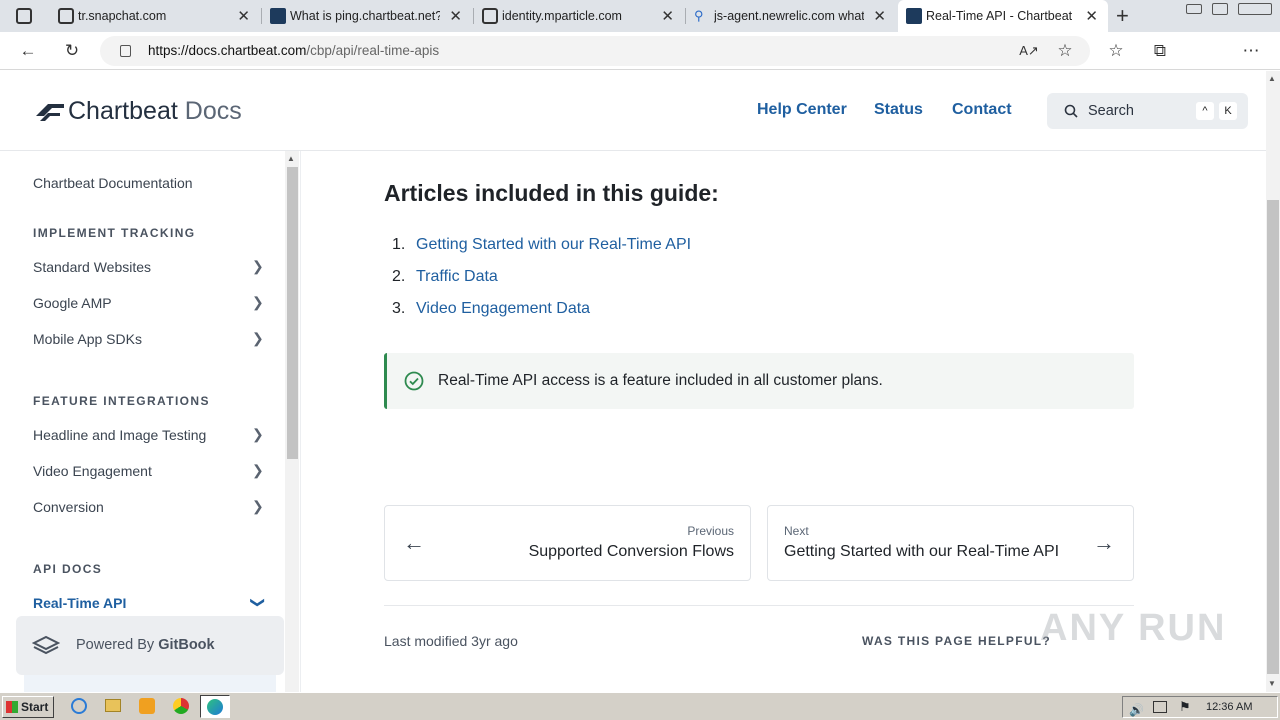 The height and width of the screenshot is (720, 1280). What do you see at coordinates (796, 531) in the screenshot?
I see `next-label: Next` at bounding box center [796, 531].